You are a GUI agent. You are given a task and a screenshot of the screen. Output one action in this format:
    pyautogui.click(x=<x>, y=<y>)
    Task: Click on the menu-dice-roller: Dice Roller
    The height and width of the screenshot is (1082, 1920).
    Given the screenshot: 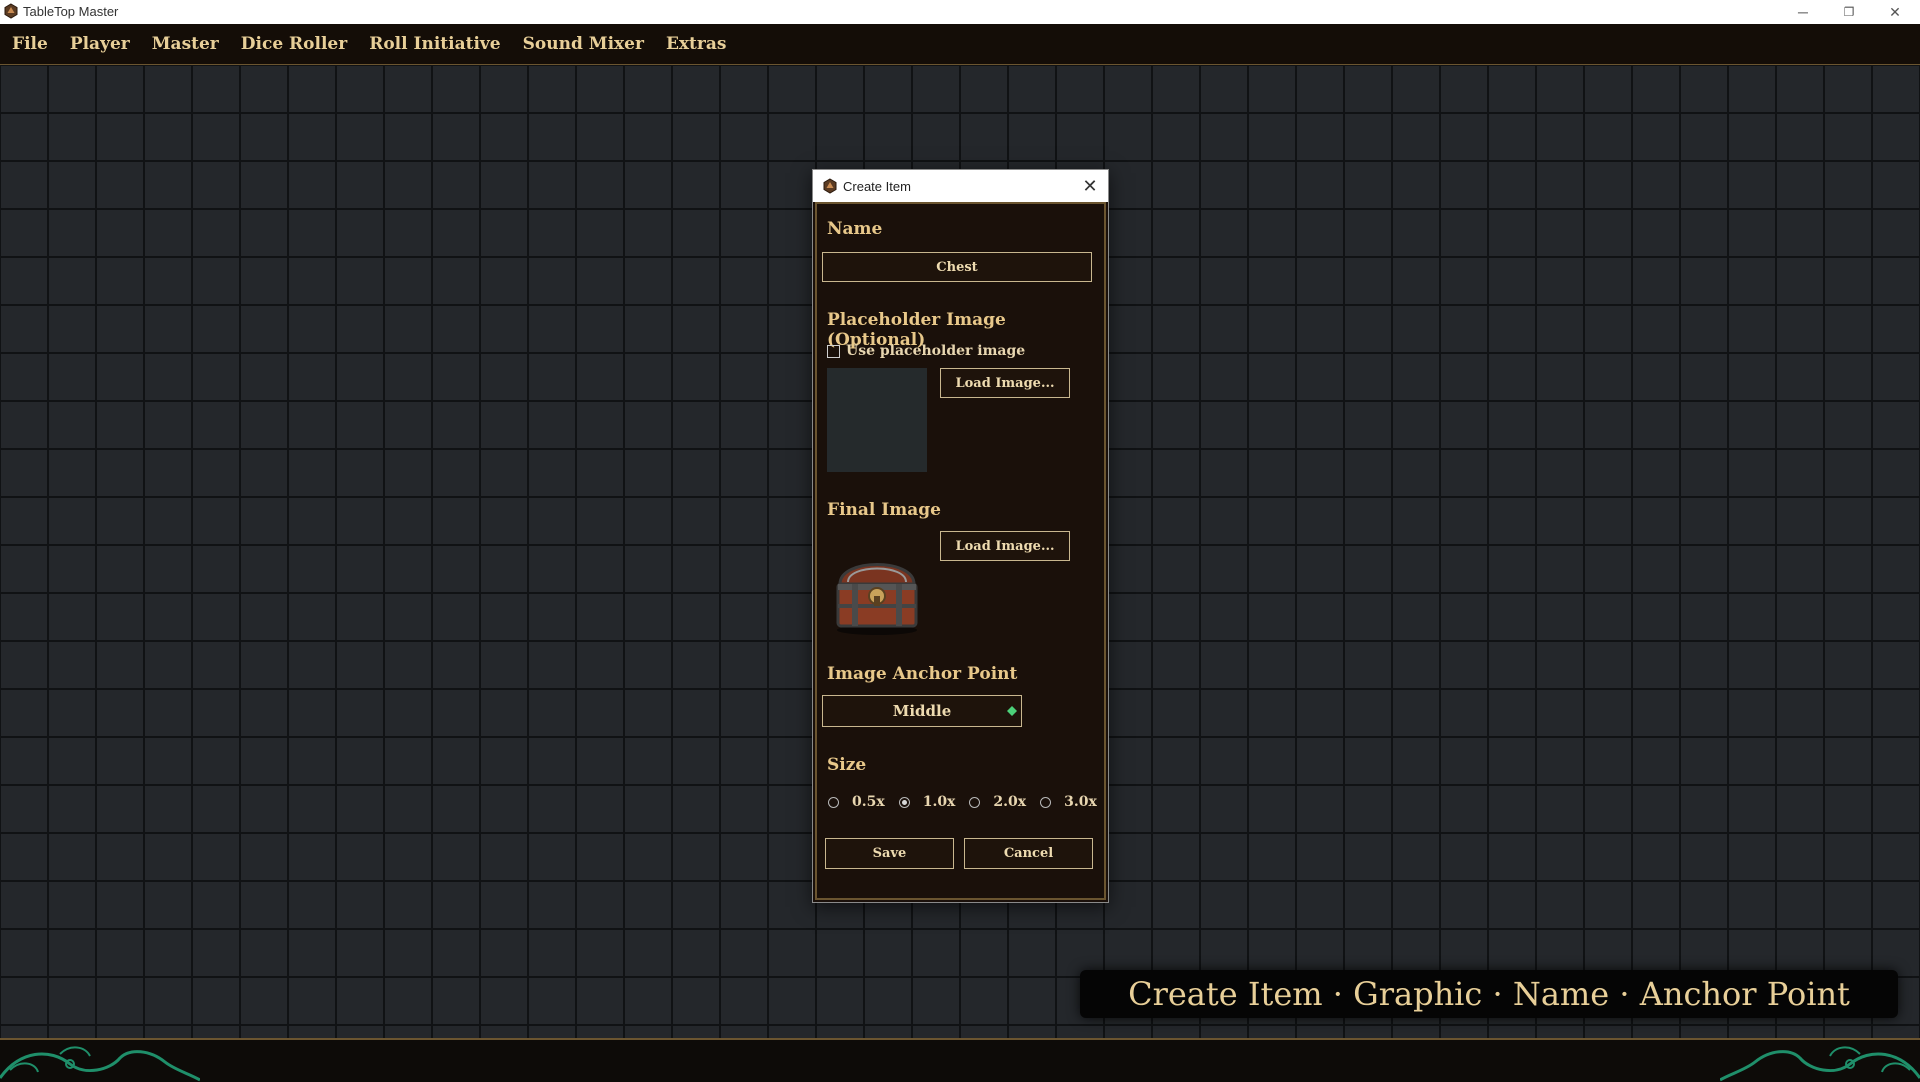 What is the action you would take?
    pyautogui.click(x=294, y=44)
    